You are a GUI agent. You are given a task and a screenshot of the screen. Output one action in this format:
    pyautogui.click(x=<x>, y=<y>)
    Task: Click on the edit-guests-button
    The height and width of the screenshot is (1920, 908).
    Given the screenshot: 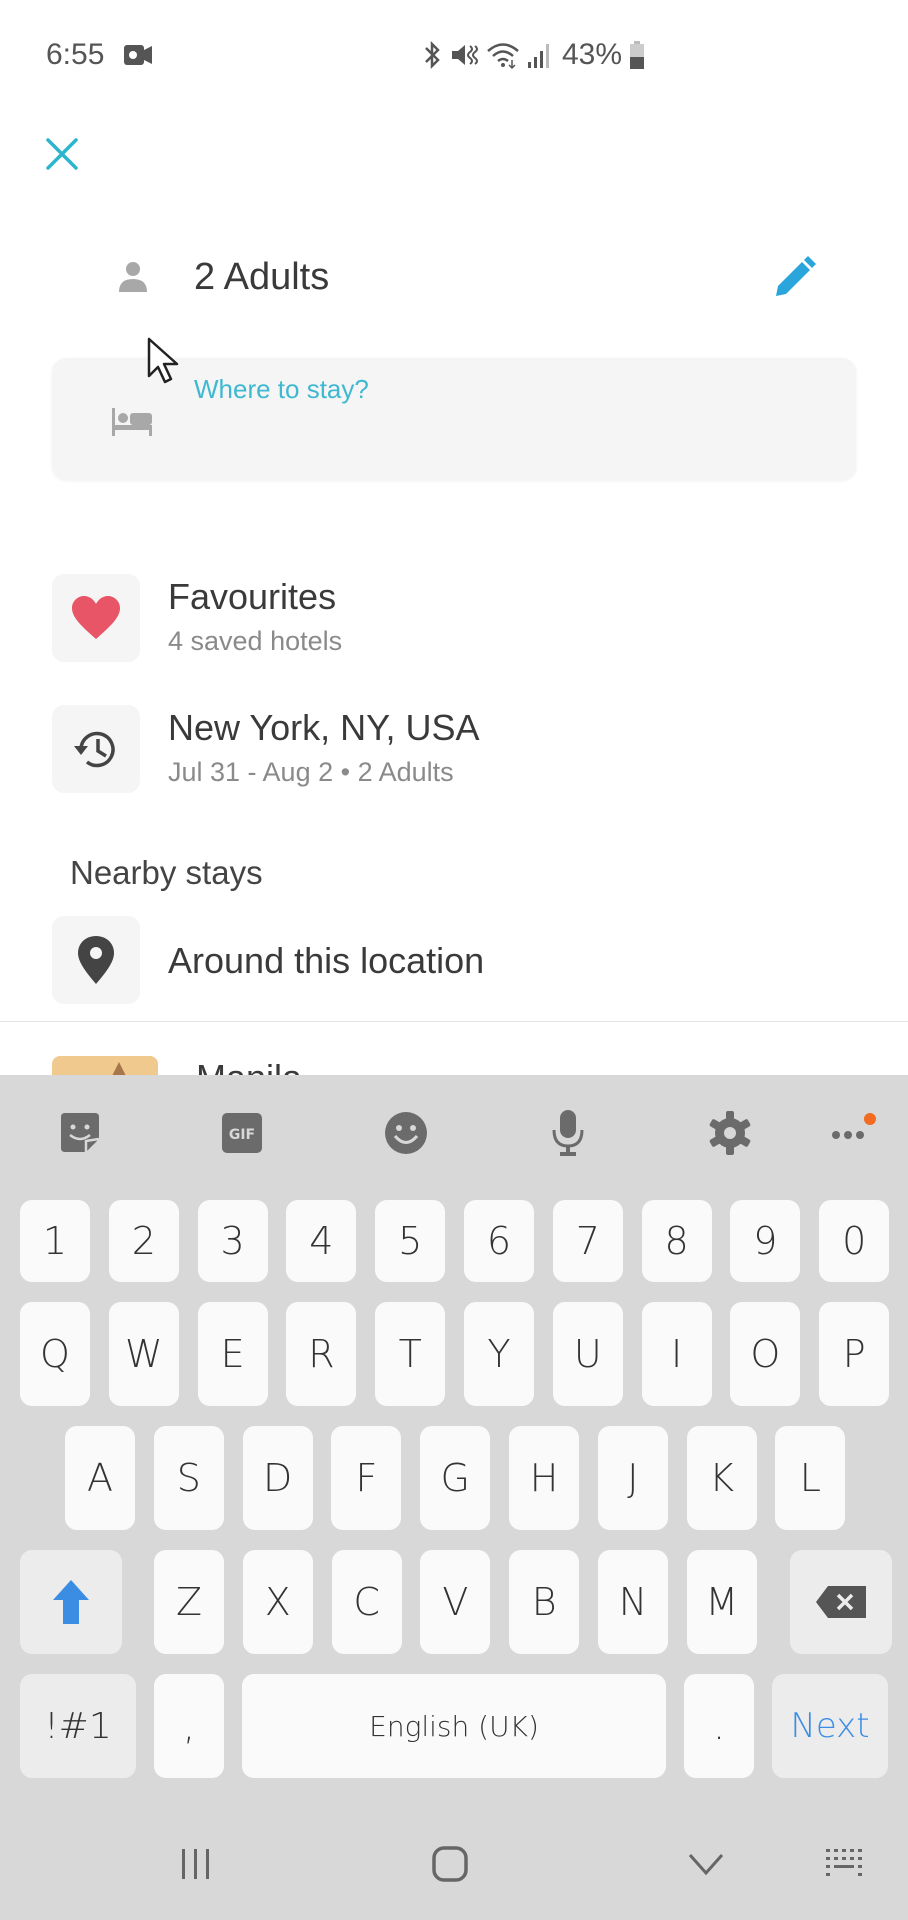 What is the action you would take?
    pyautogui.click(x=793, y=279)
    